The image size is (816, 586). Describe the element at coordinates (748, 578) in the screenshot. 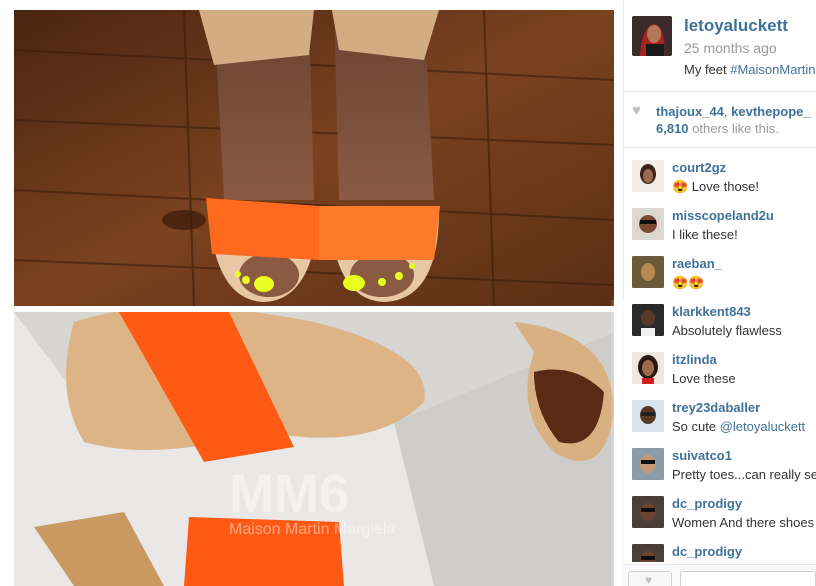

I see `comment-input` at that location.